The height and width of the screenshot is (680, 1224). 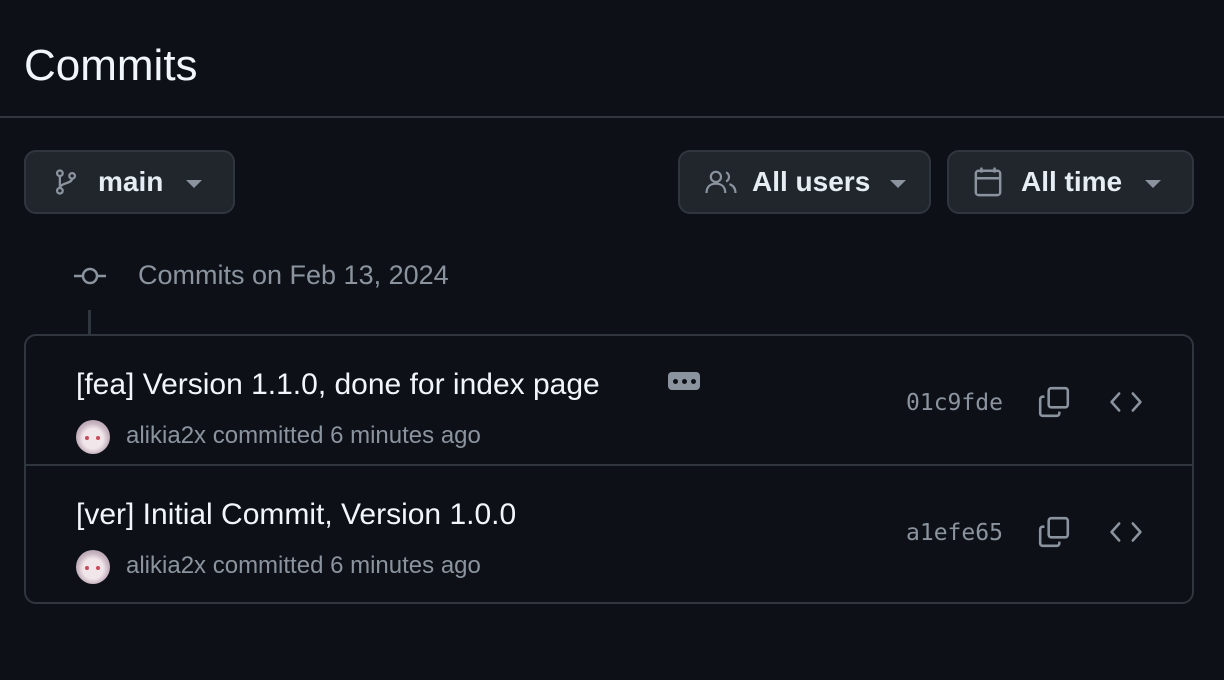 What do you see at coordinates (89, 323) in the screenshot?
I see `timeline-connector` at bounding box center [89, 323].